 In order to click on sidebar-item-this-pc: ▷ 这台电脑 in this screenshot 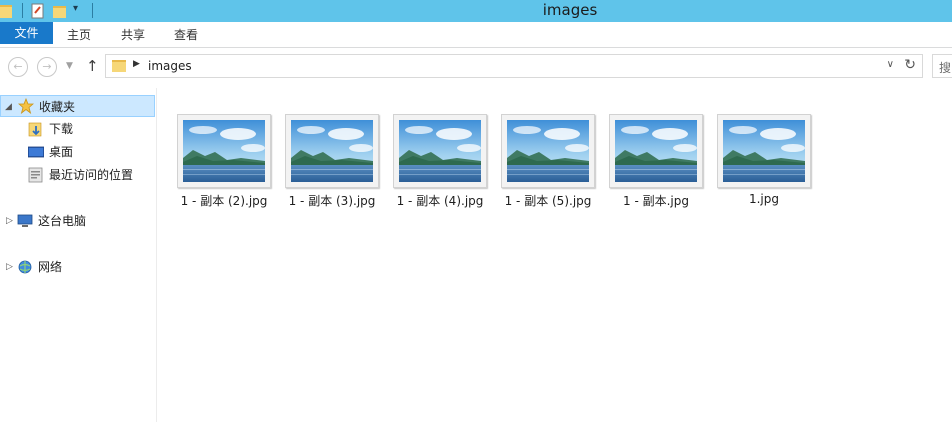, I will do `click(77, 221)`.